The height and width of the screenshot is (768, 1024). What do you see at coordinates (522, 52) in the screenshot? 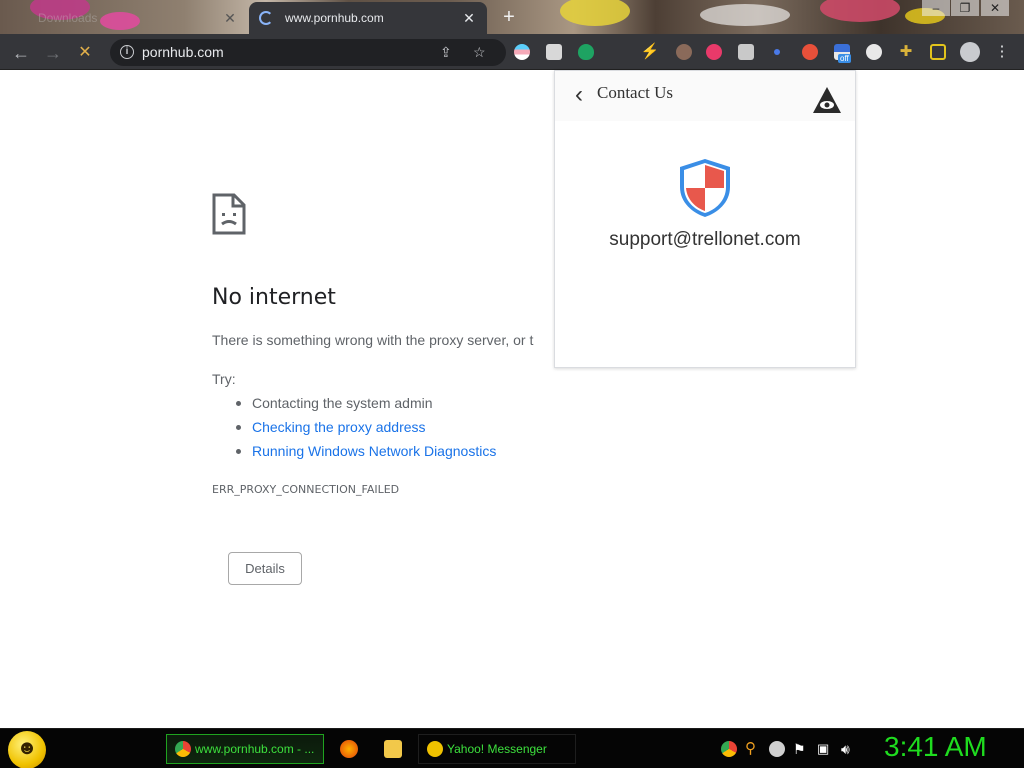
I see `pride-extension-icon` at bounding box center [522, 52].